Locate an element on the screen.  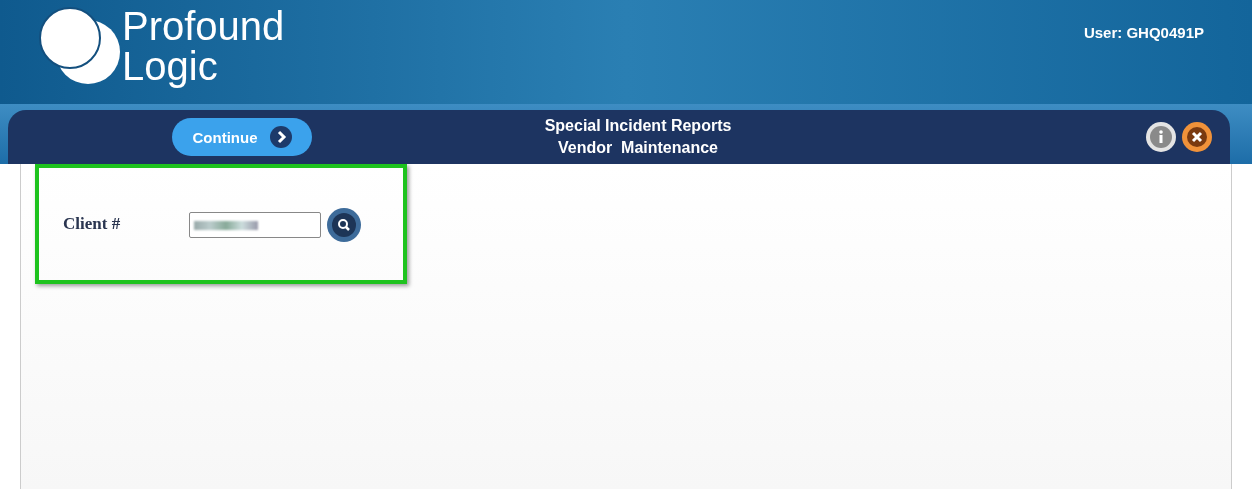
client-number-field is located at coordinates (255, 225).